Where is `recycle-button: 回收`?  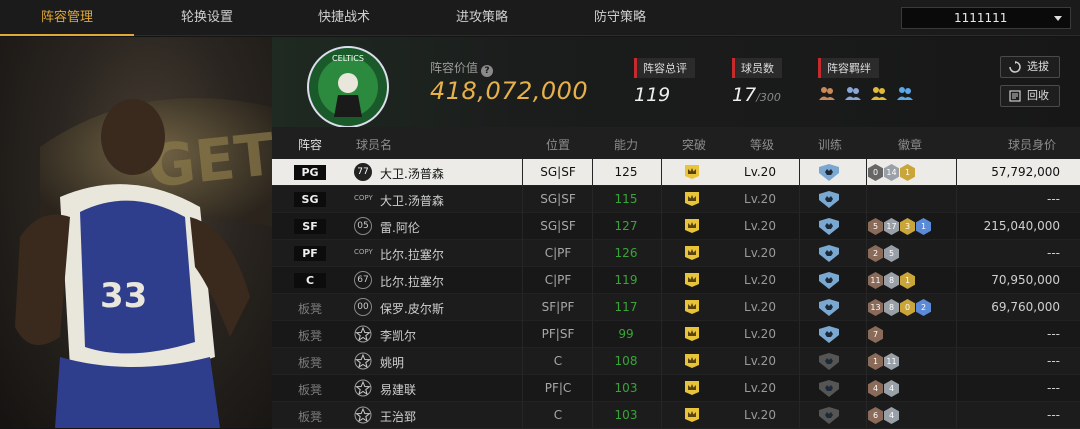
recycle-button: 回收 is located at coordinates (1030, 96).